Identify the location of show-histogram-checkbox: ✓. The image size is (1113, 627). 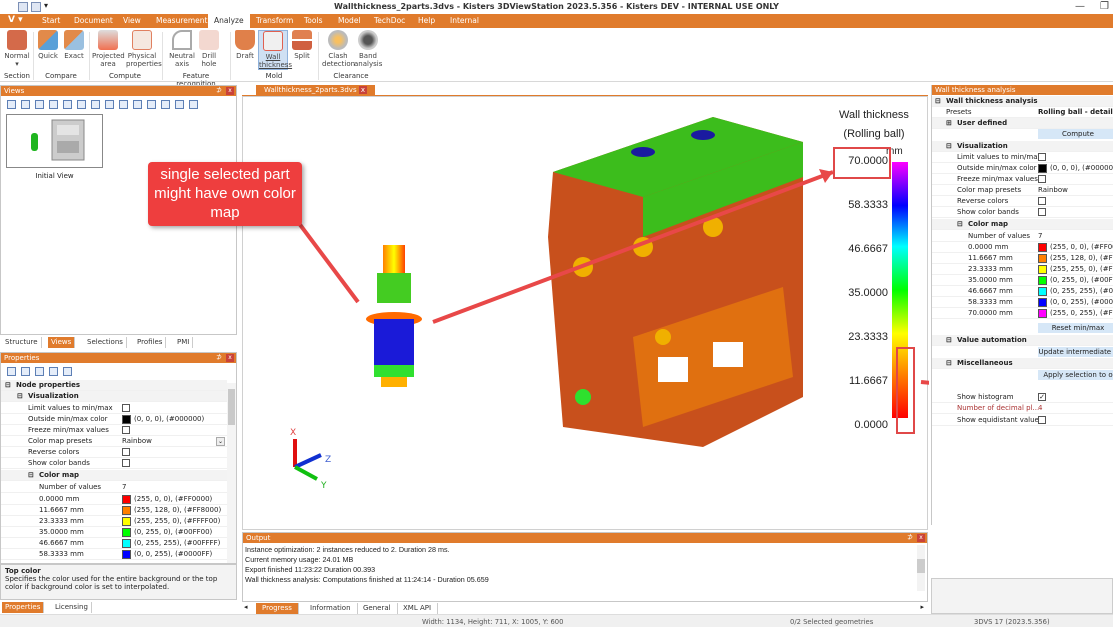
(1042, 397).